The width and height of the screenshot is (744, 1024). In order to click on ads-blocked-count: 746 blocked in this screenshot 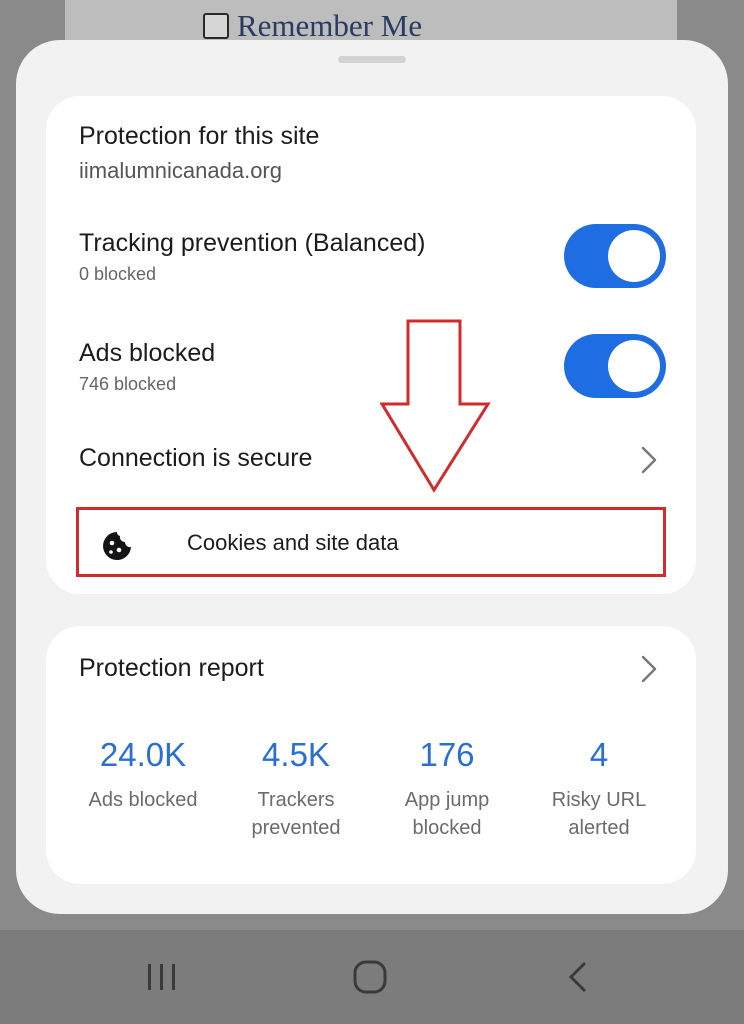, I will do `click(128, 384)`.